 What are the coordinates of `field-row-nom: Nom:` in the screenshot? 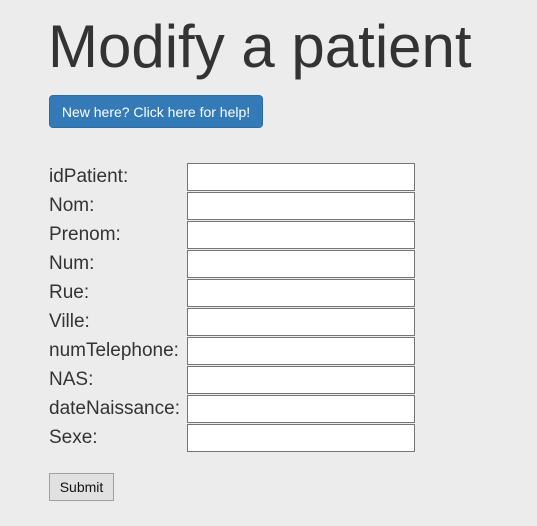 It's located at (233, 206).